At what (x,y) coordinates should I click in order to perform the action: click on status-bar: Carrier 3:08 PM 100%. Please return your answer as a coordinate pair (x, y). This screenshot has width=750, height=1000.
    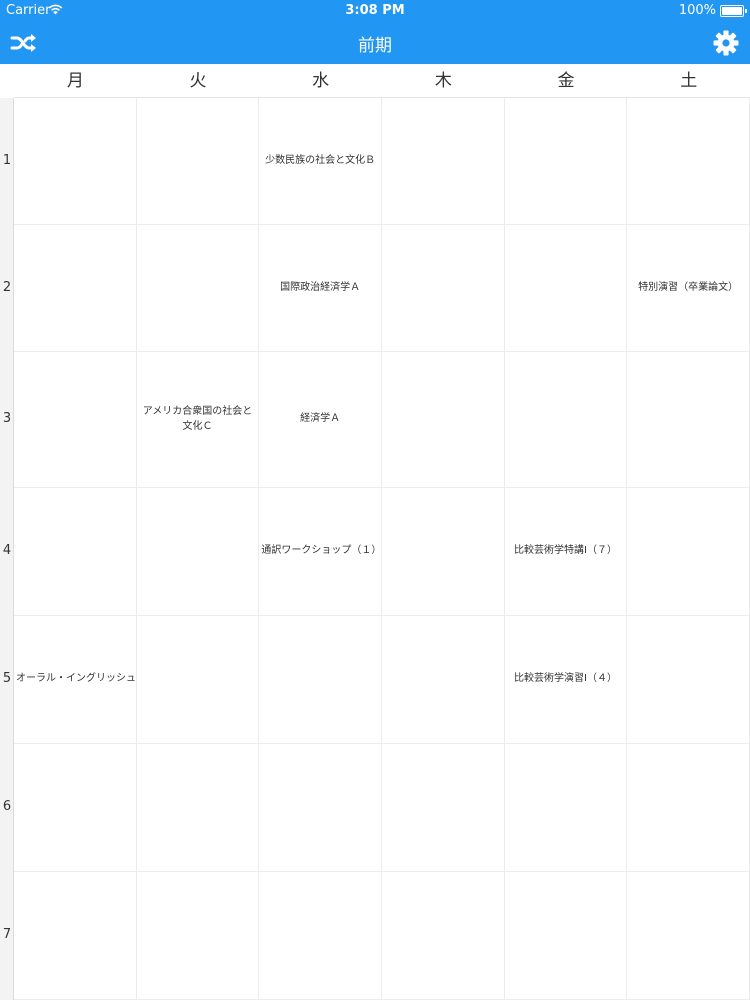
    Looking at the image, I should click on (375, 11).